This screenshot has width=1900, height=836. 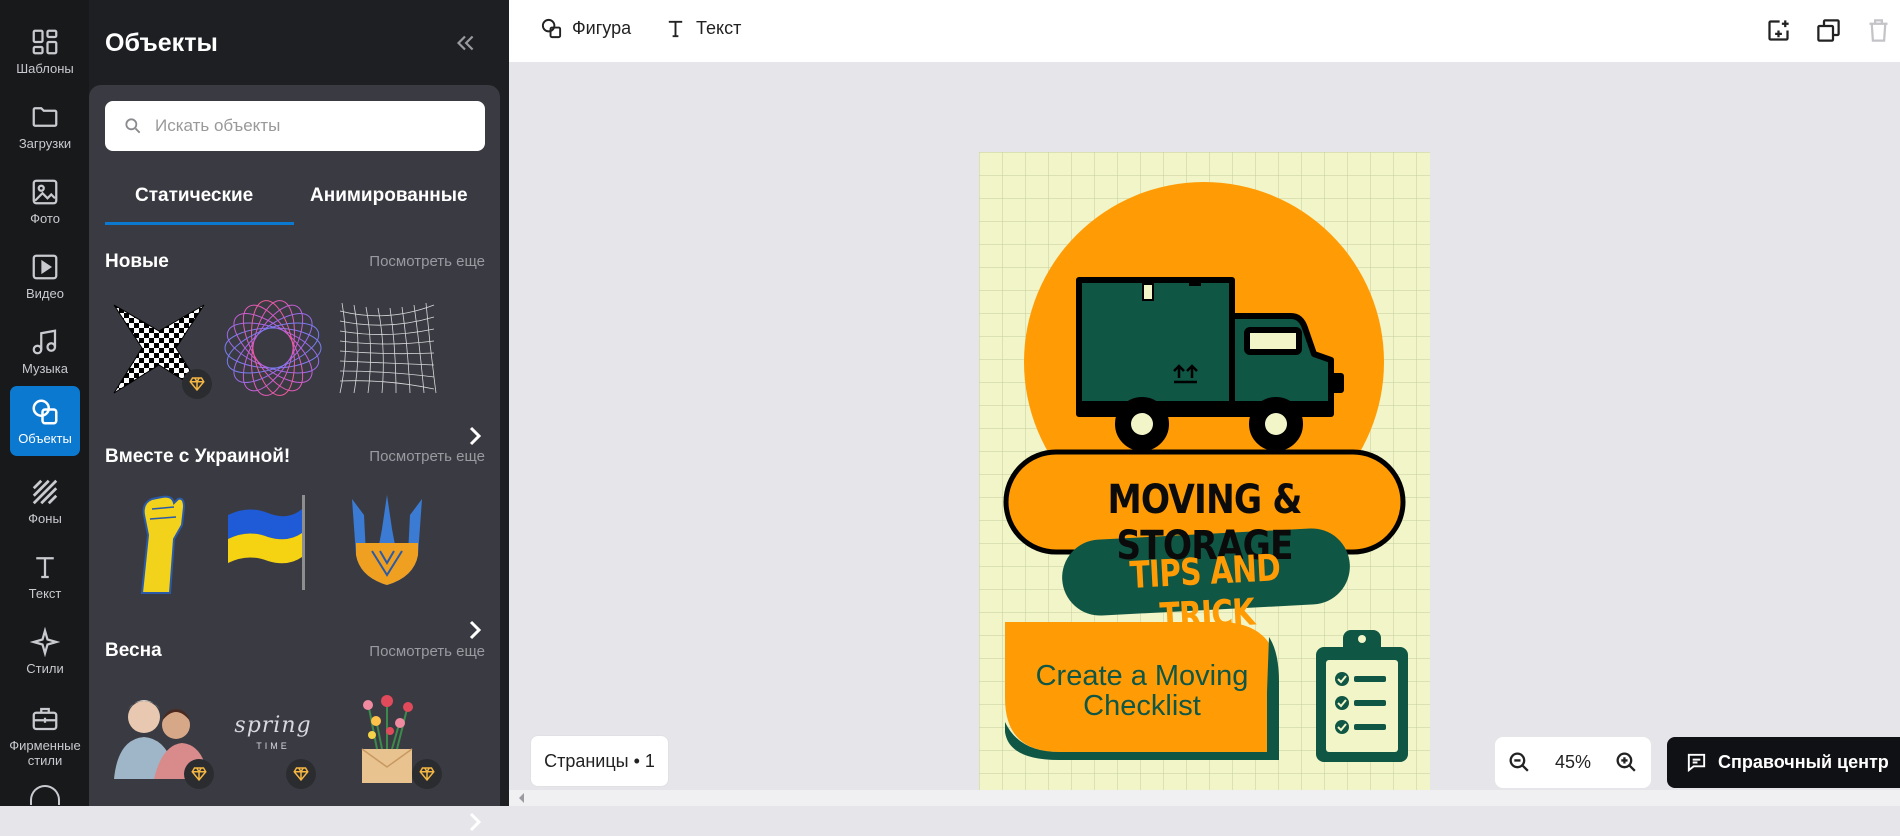 I want to click on active-tab-indicator, so click(x=199, y=223).